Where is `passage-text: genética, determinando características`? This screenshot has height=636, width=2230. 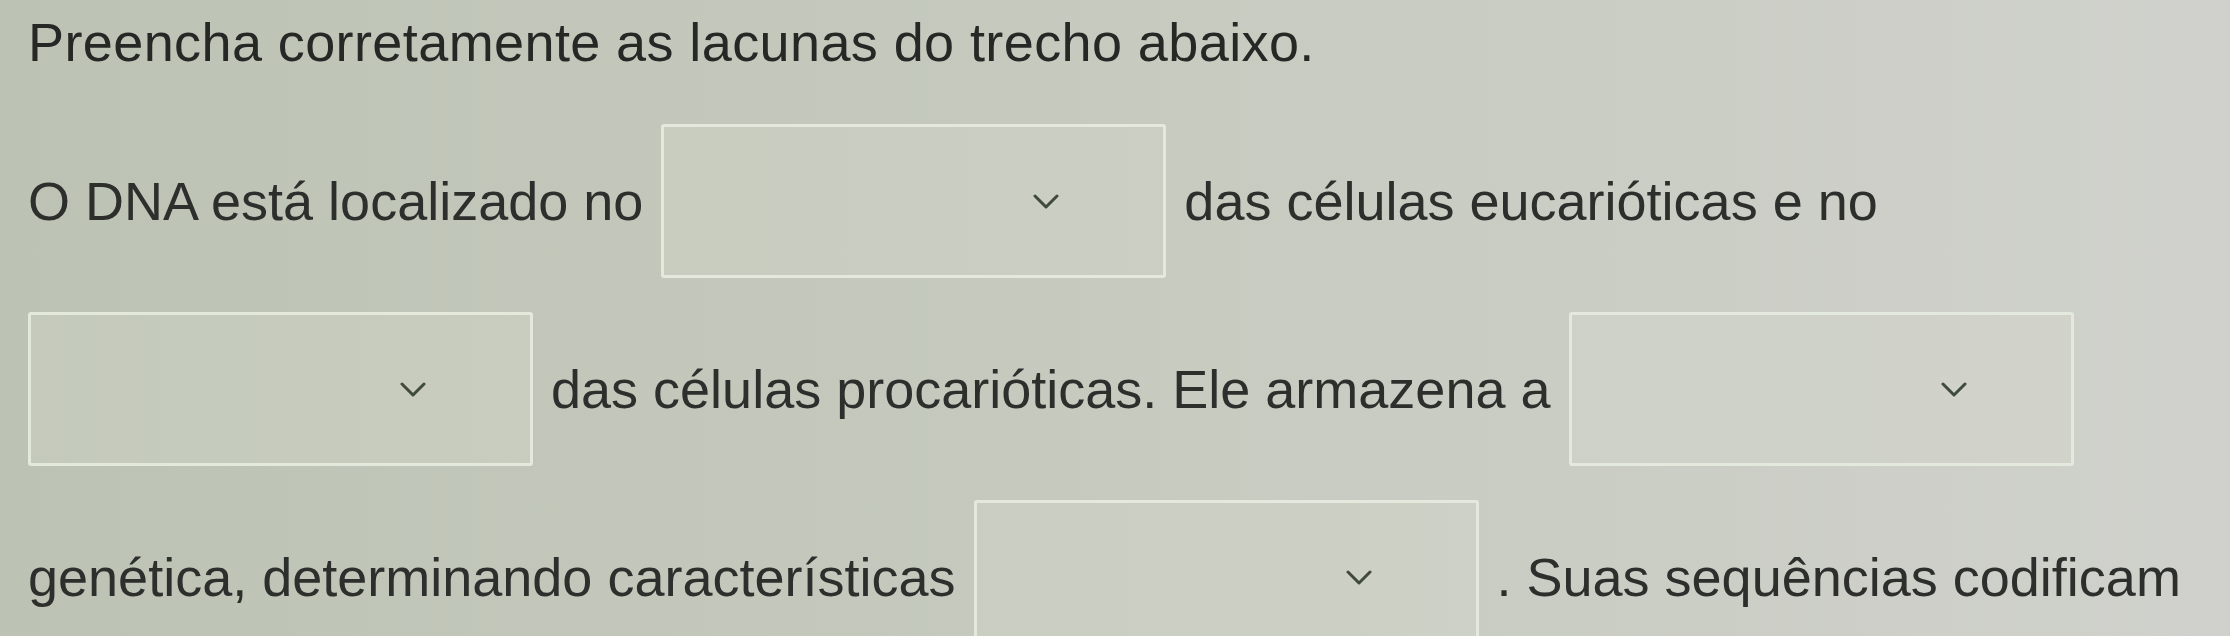 passage-text: genética, determinando características is located at coordinates (492, 577).